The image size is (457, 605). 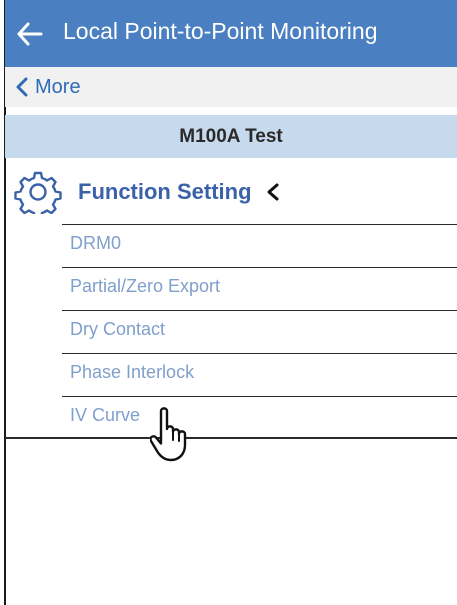 I want to click on menu-item-partial-zero-export: Partial/Zero Export, so click(x=259, y=288).